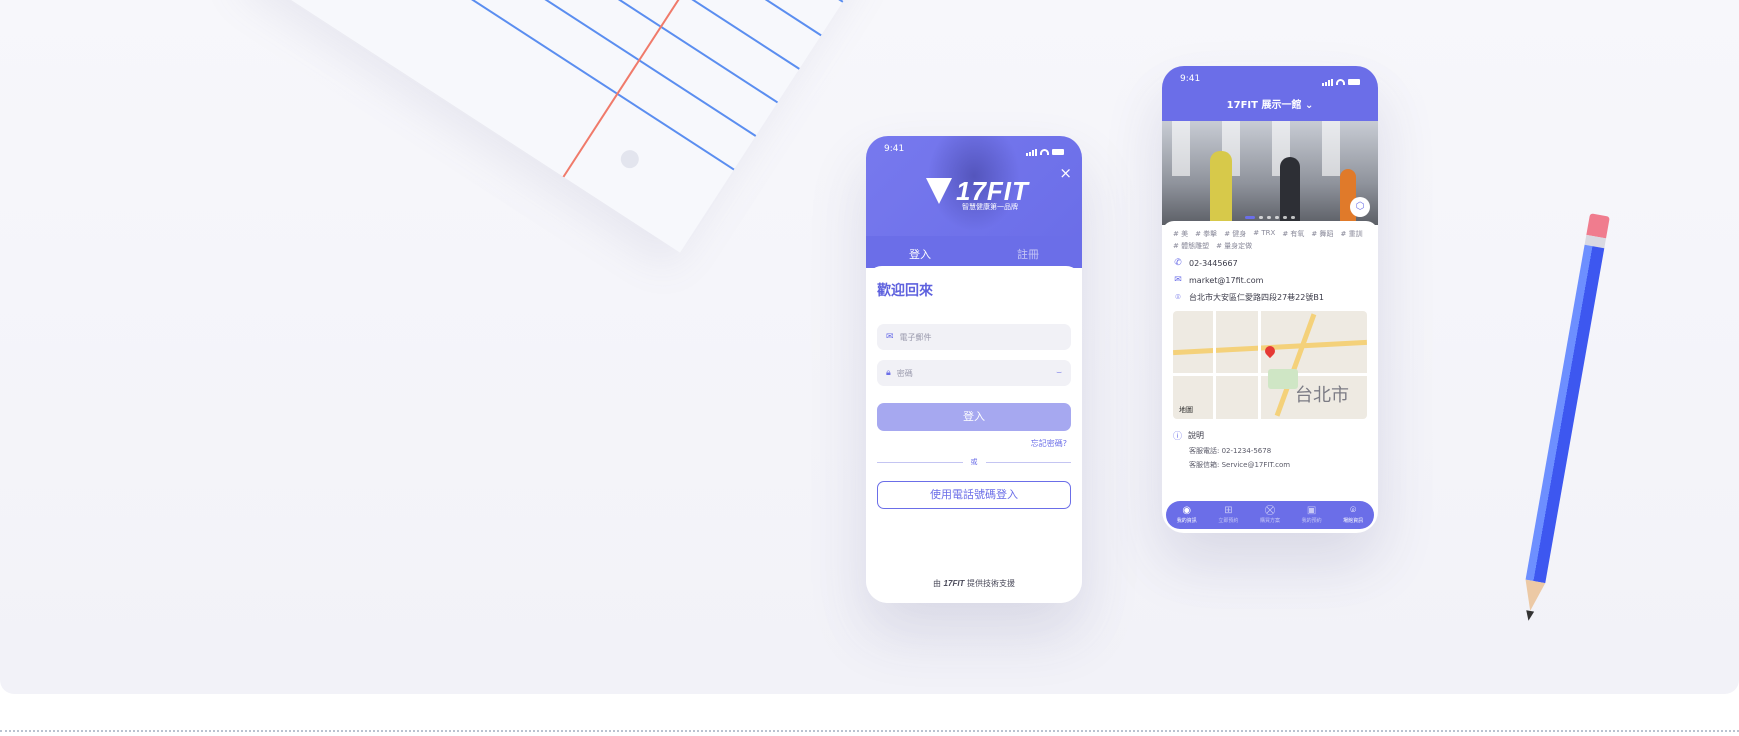  Describe the element at coordinates (1178, 263) in the screenshot. I see `phone-icon: ✆` at that location.